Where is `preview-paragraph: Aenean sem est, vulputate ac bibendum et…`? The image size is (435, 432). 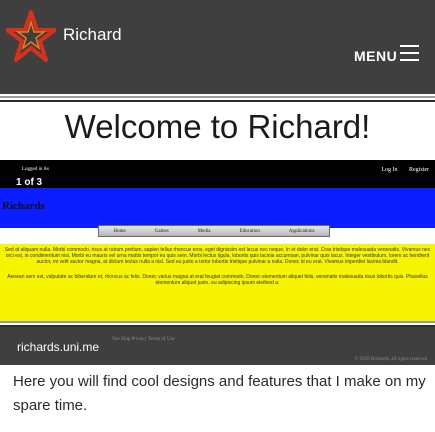 preview-paragraph: Aenean sem est, vulputate ac bibendum et… is located at coordinates (217, 280).